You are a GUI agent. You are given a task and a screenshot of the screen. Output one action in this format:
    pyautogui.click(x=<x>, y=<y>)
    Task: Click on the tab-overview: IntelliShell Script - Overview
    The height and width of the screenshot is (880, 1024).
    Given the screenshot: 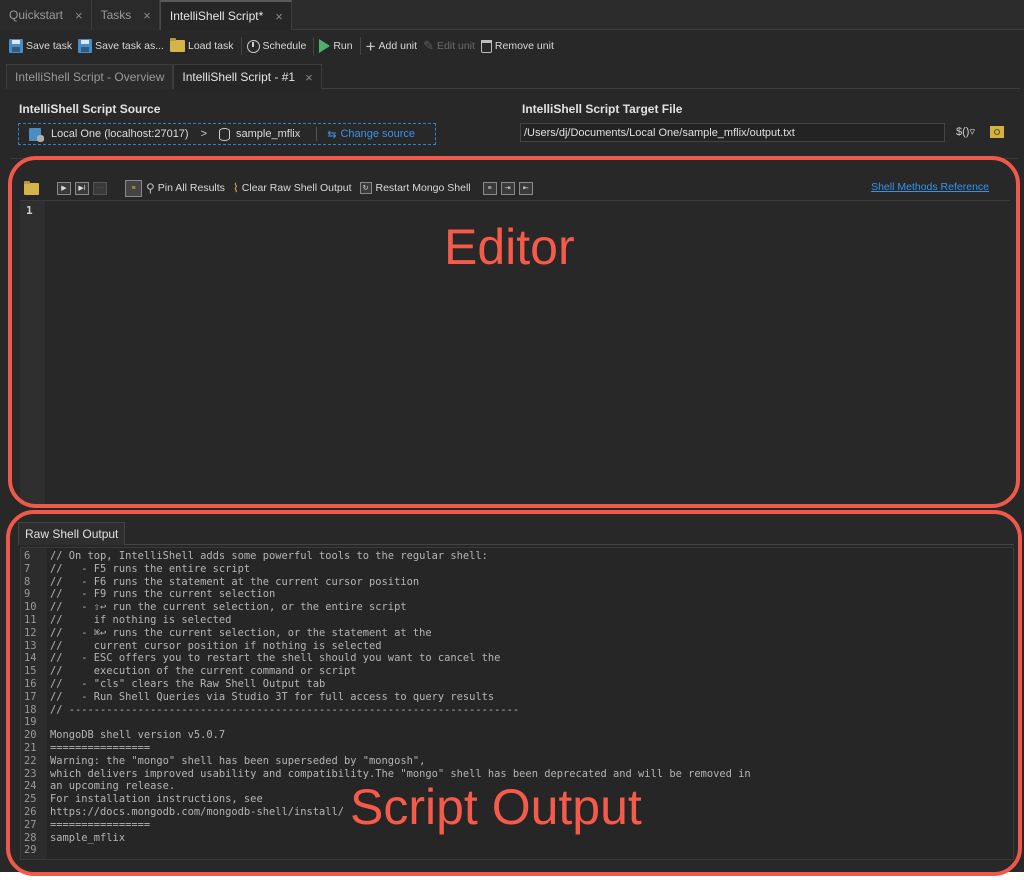 What is the action you would take?
    pyautogui.click(x=90, y=76)
    